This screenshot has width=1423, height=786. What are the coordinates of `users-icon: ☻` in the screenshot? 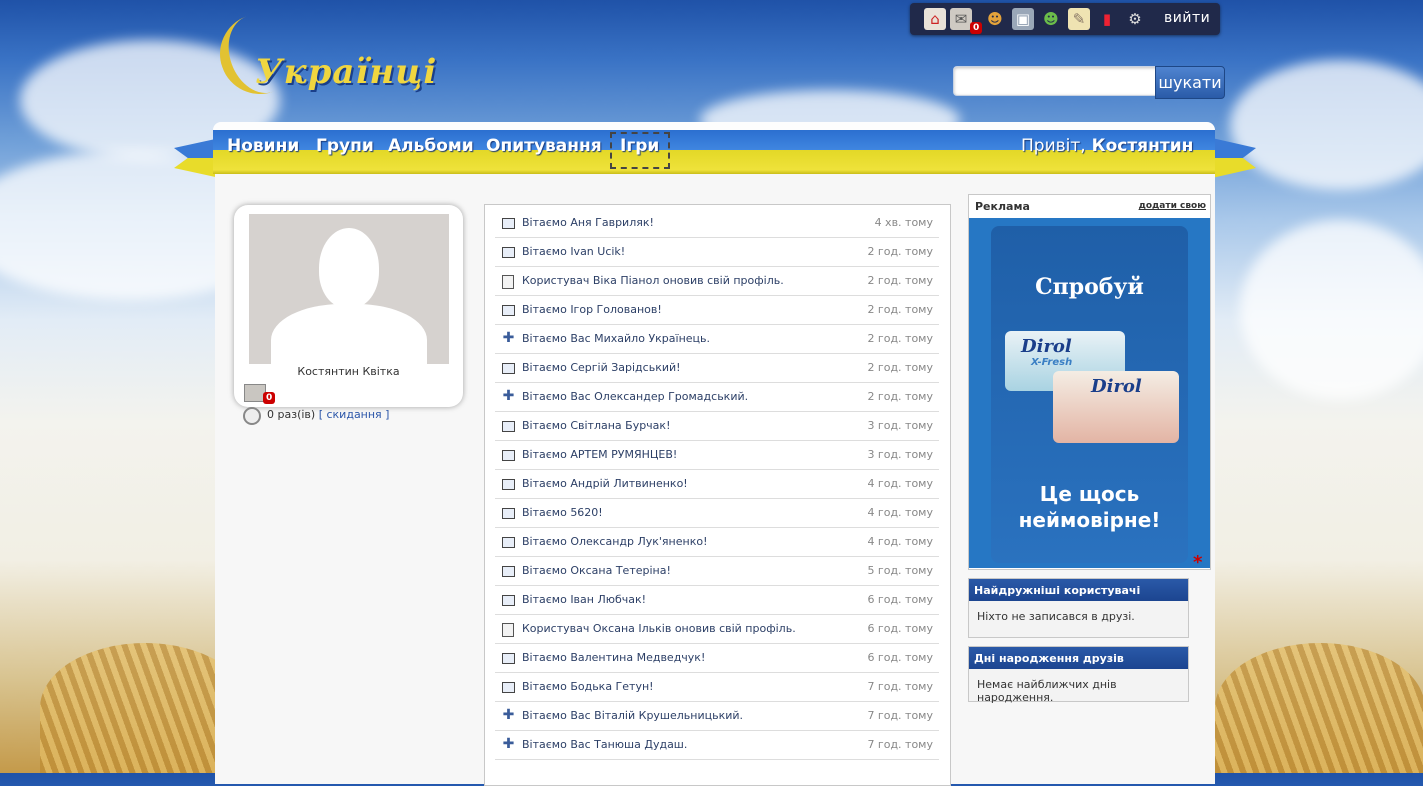 It's located at (995, 19).